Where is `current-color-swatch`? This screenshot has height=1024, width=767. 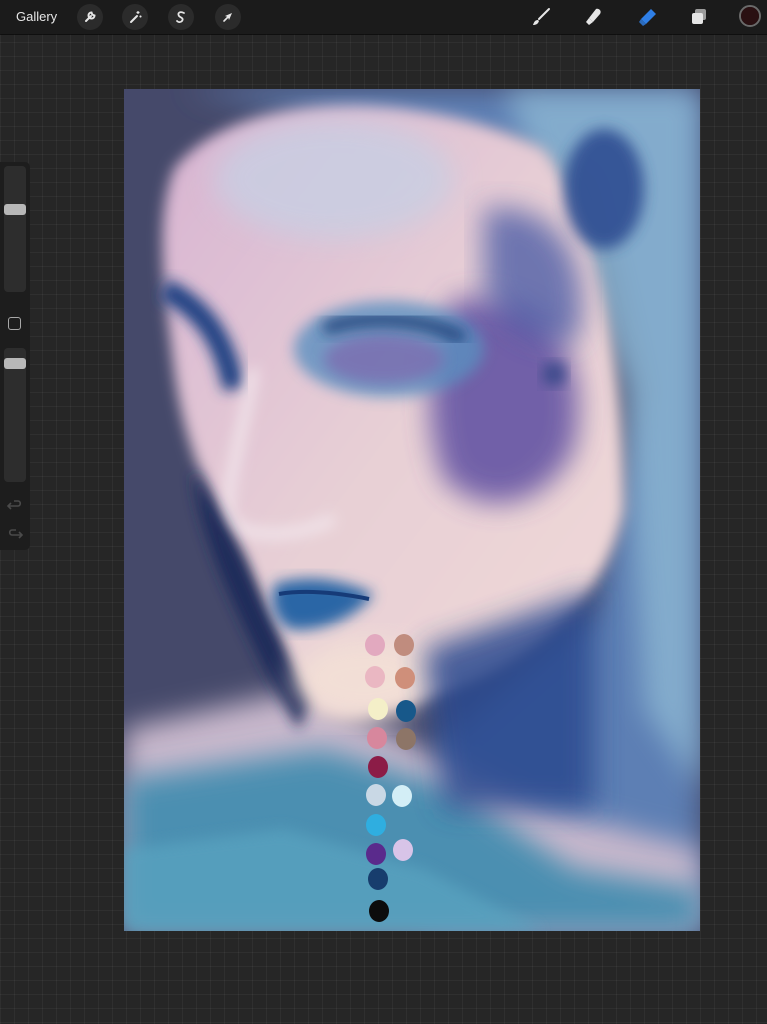 current-color-swatch is located at coordinates (750, 16).